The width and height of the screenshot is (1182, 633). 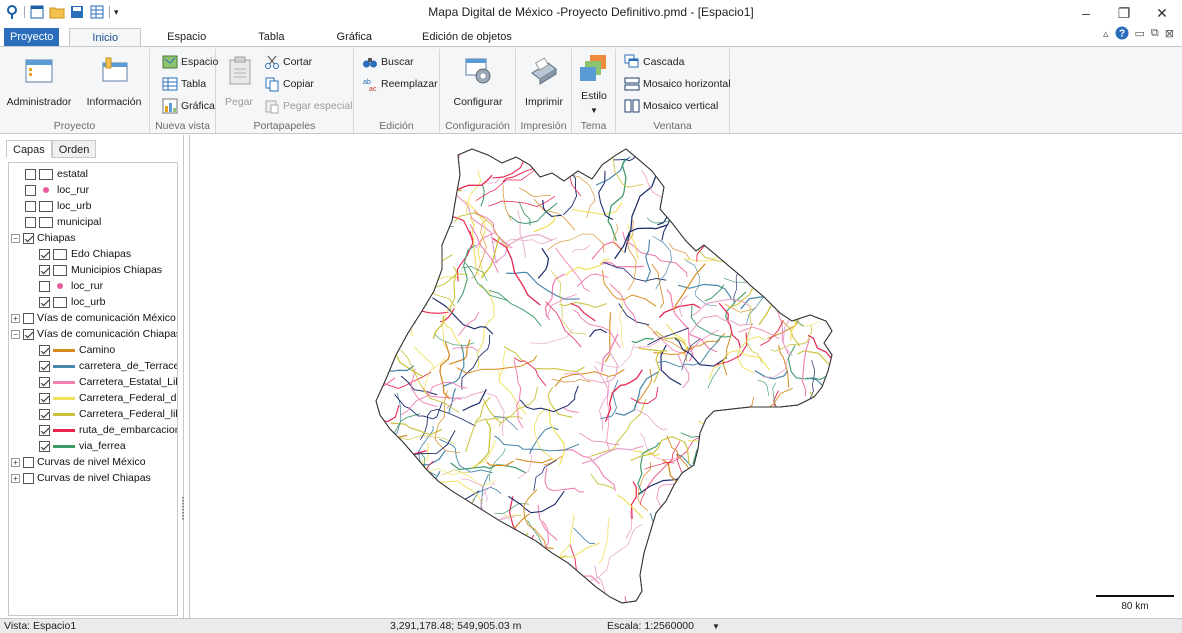 What do you see at coordinates (1162, 13) in the screenshot?
I see `close-button: ✕` at bounding box center [1162, 13].